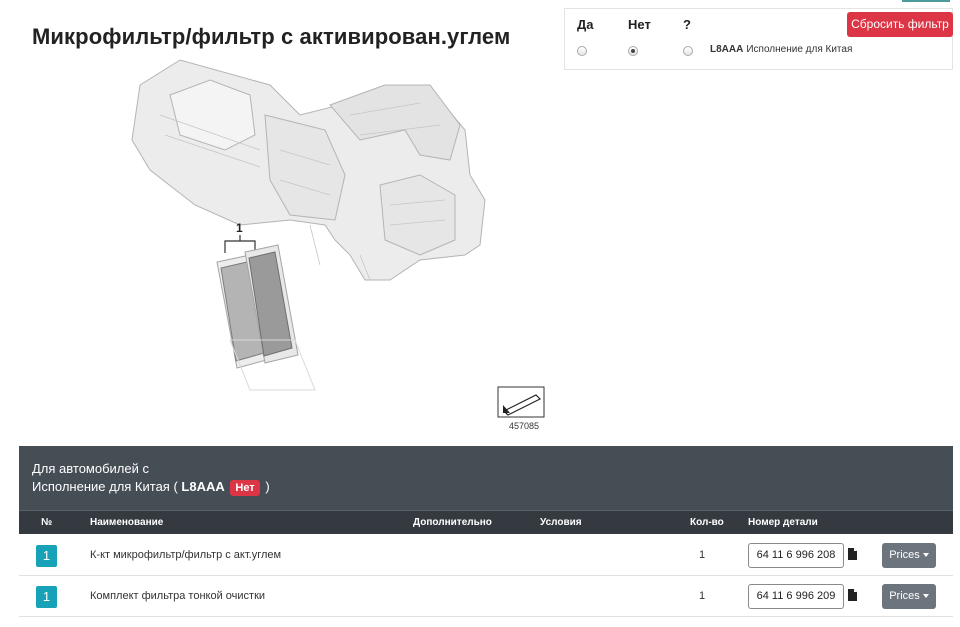  Describe the element at coordinates (783, 522) in the screenshot. I see `col-part-number: Номер детали` at that location.